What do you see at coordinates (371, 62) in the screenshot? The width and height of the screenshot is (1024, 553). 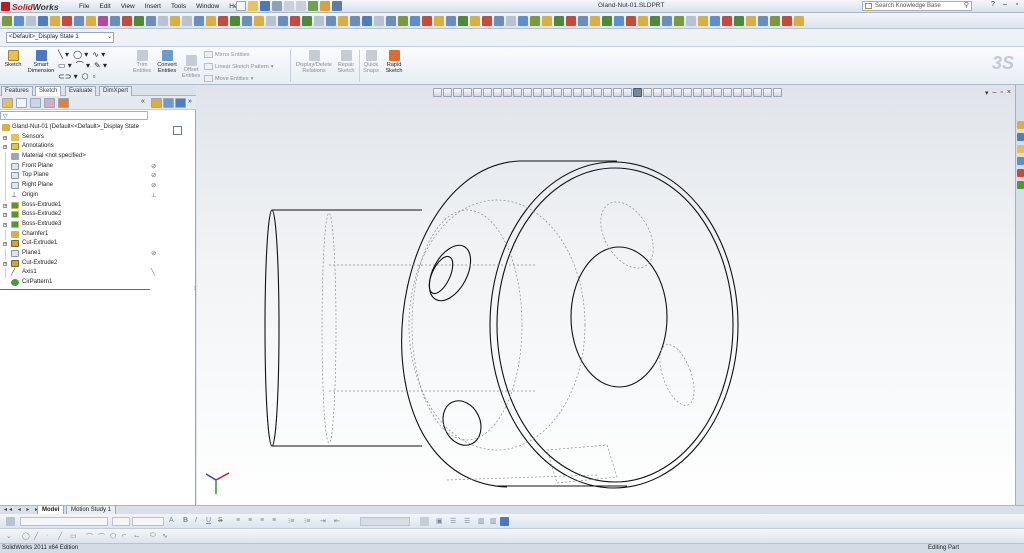 I see `quick-snaps-button: Quick Snaps` at bounding box center [371, 62].